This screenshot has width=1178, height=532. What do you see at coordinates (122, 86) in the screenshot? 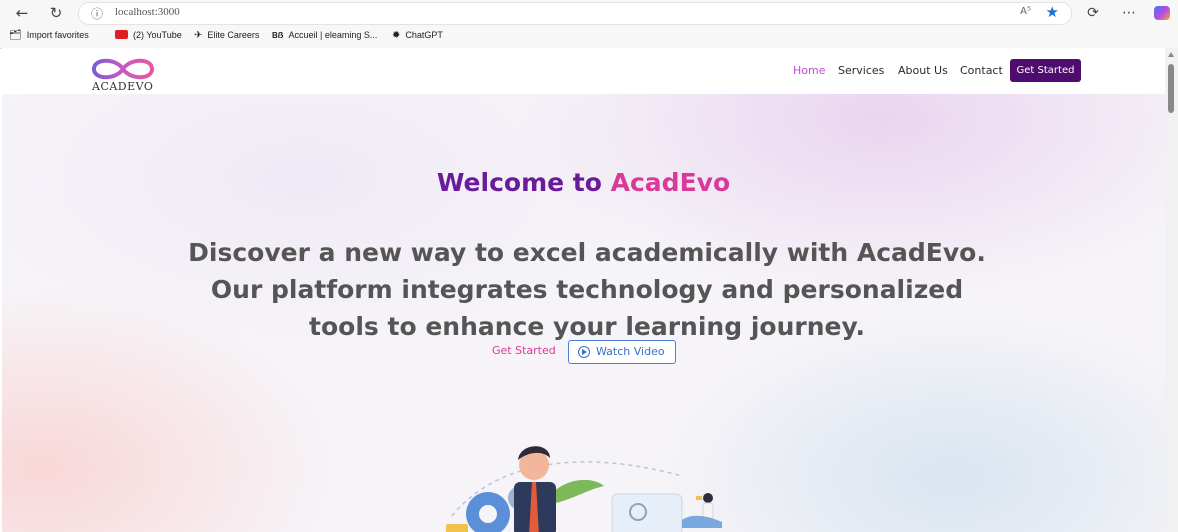
I see `logo-text: ACADEVO` at bounding box center [122, 86].